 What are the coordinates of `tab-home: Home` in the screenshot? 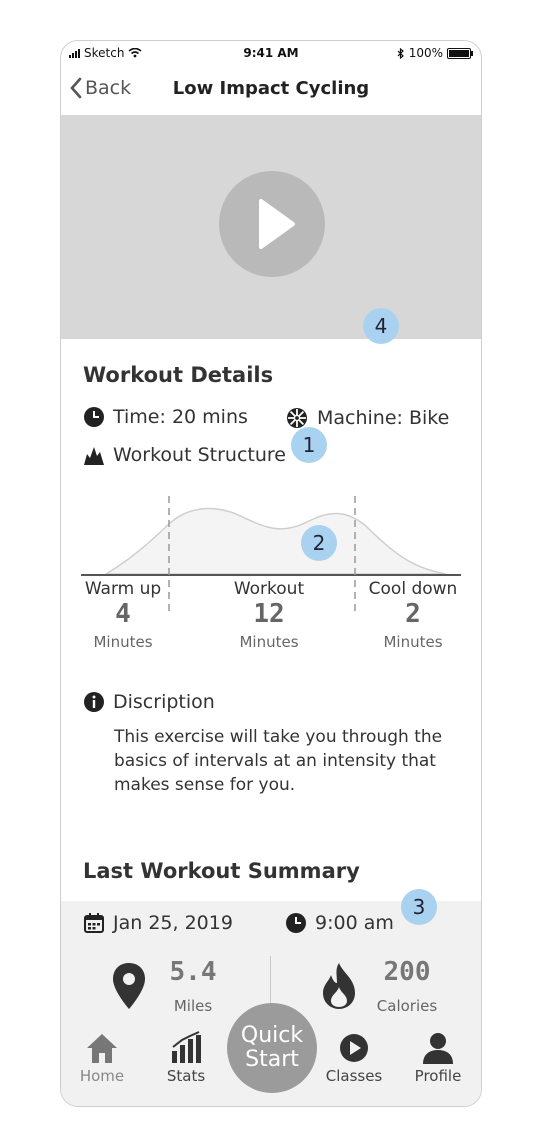 It's located at (102, 1068).